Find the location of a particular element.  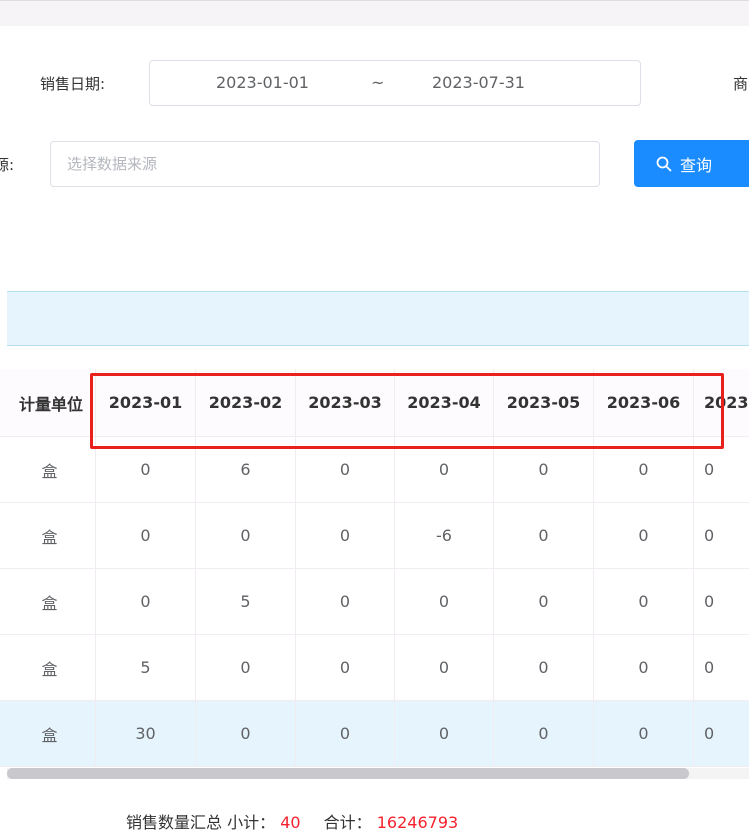

top-strip is located at coordinates (374, 13).